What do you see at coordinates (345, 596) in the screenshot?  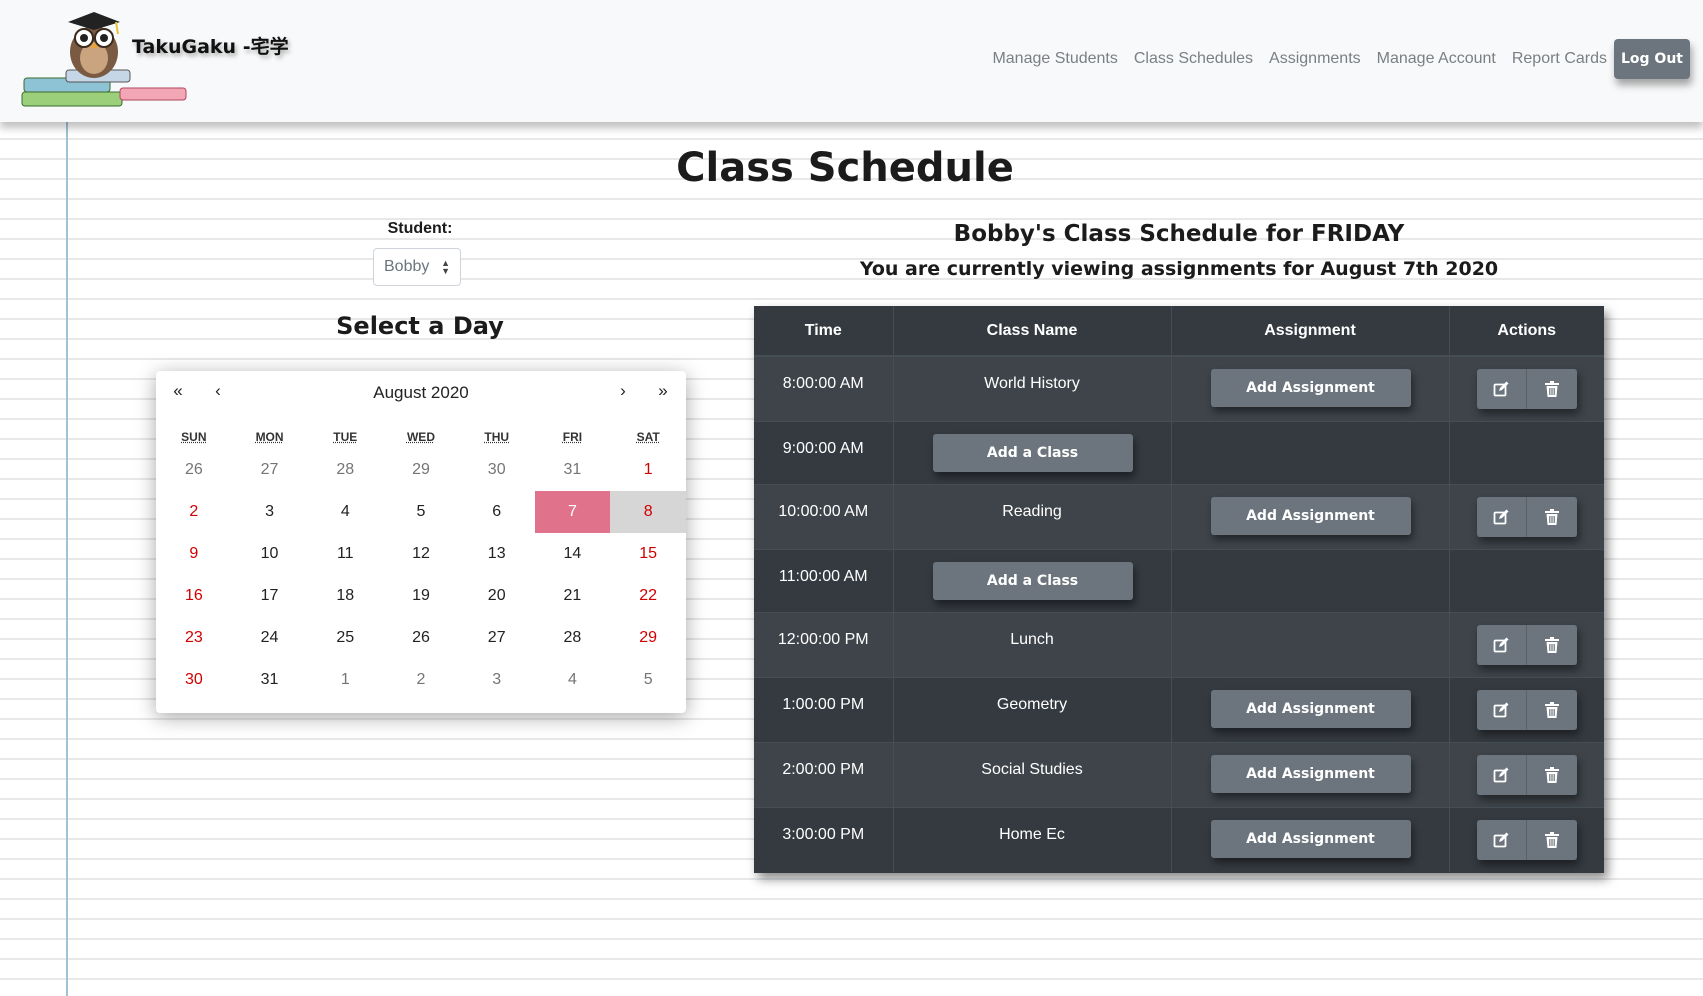 I see `calendar-day: 18` at bounding box center [345, 596].